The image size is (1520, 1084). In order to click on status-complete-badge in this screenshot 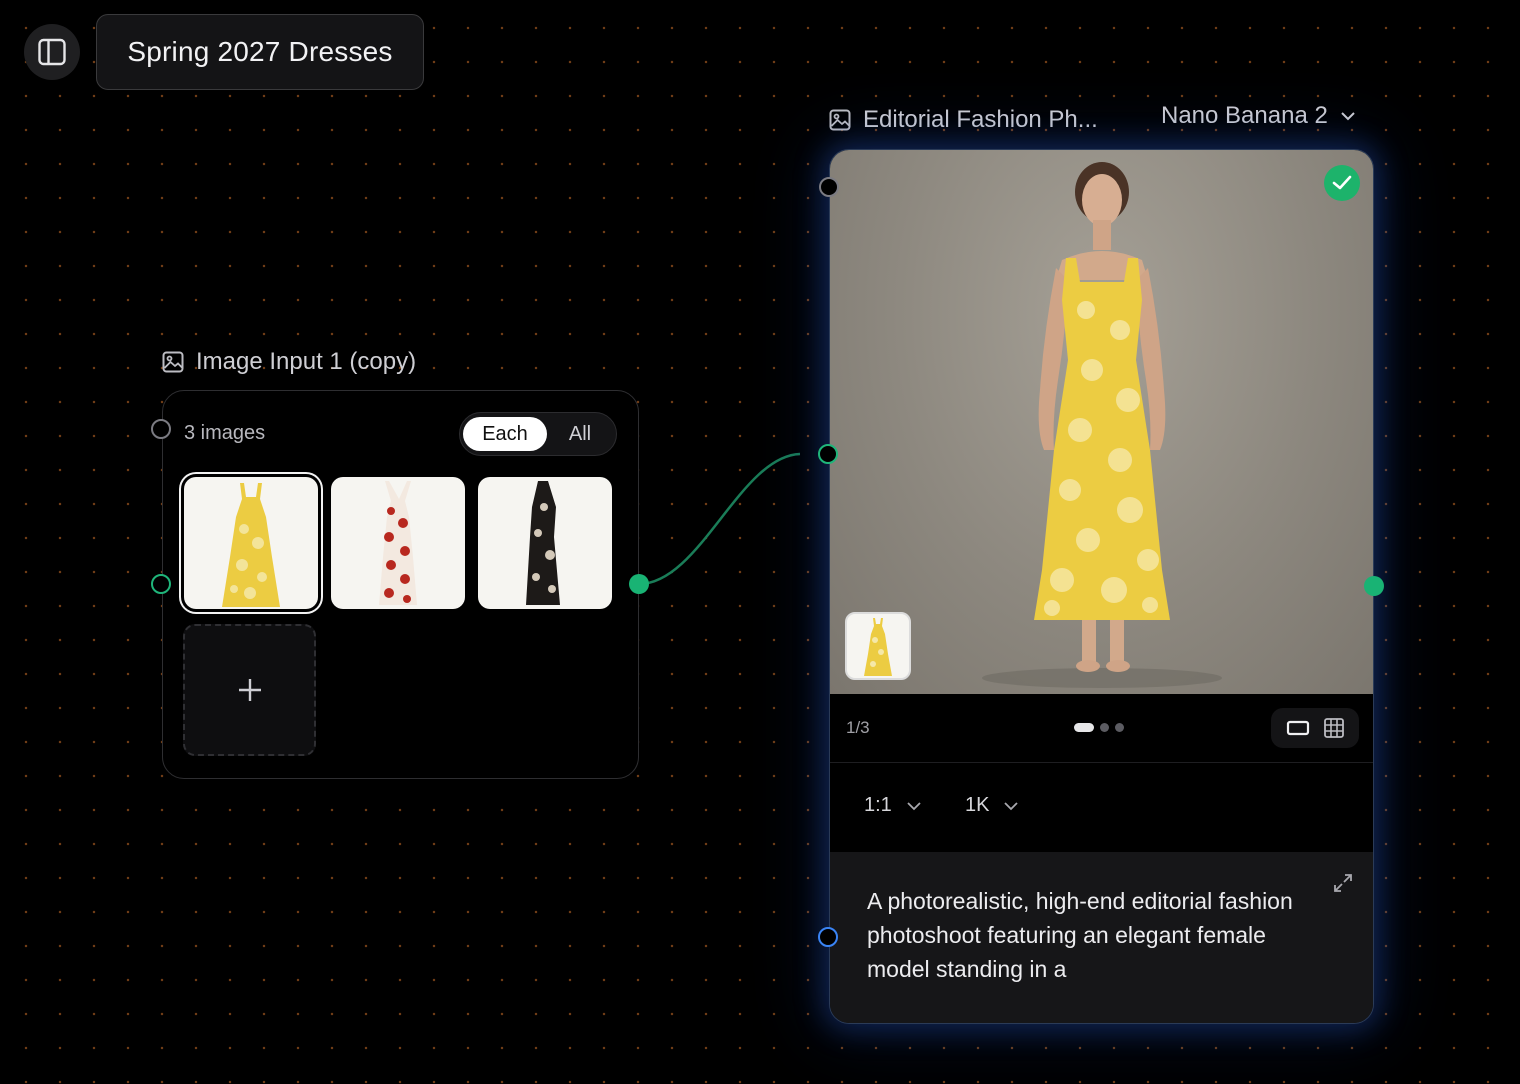, I will do `click(1342, 183)`.